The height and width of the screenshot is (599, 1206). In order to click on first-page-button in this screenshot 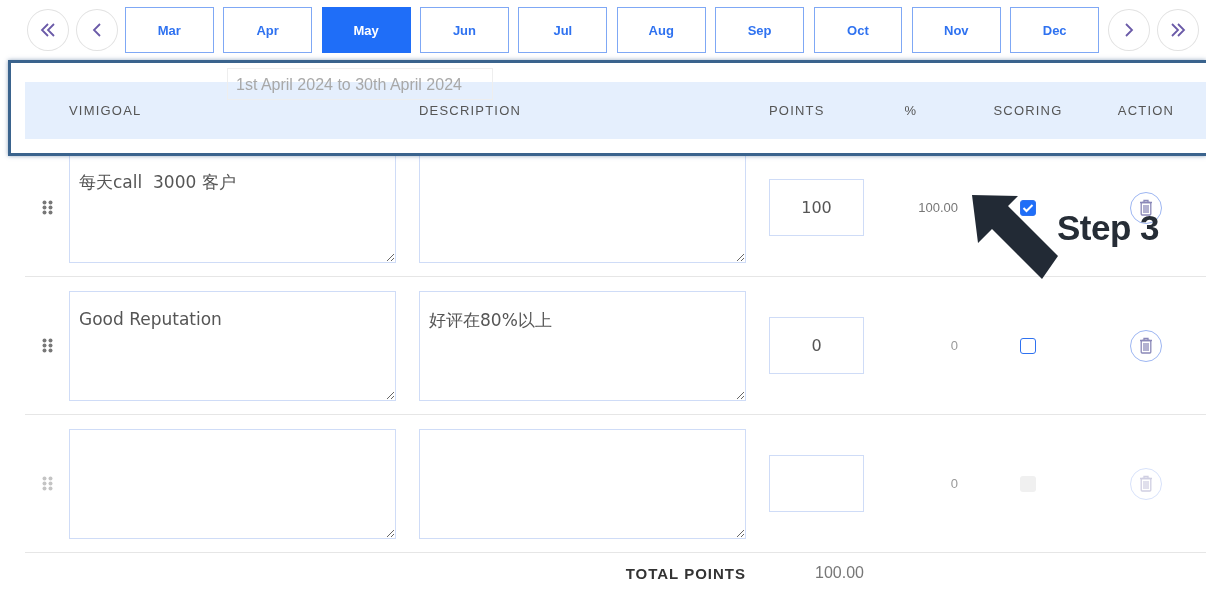, I will do `click(48, 30)`.